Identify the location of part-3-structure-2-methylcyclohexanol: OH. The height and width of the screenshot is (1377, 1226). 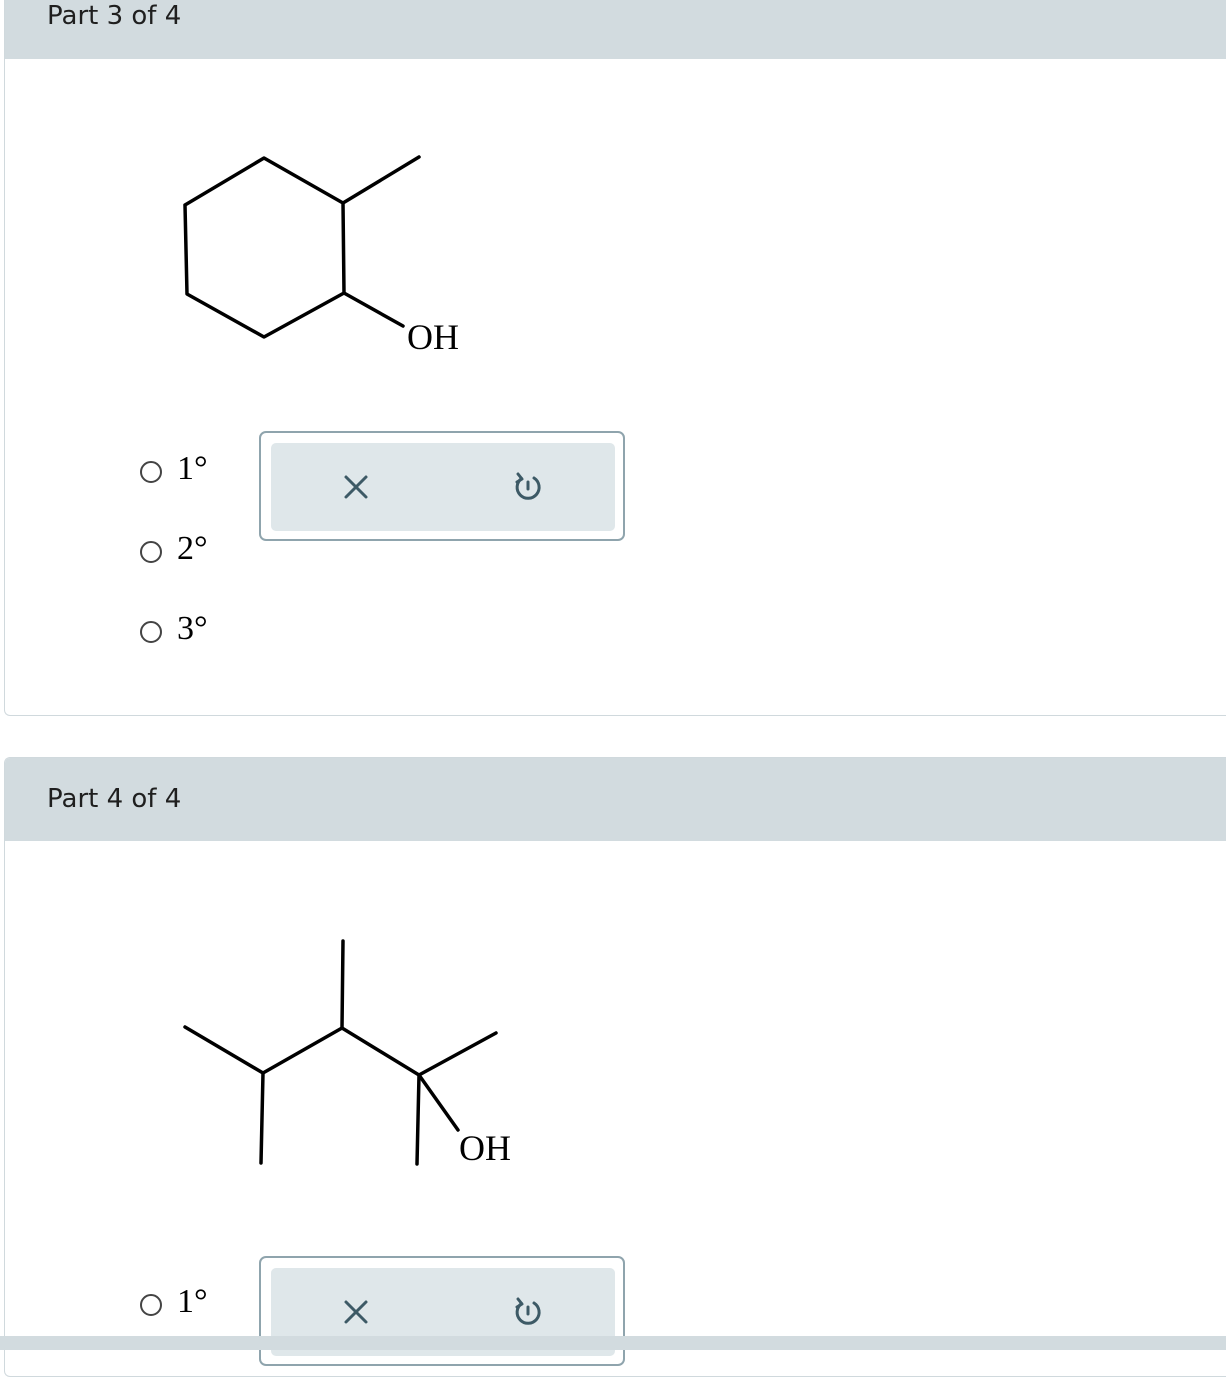
(305, 197).